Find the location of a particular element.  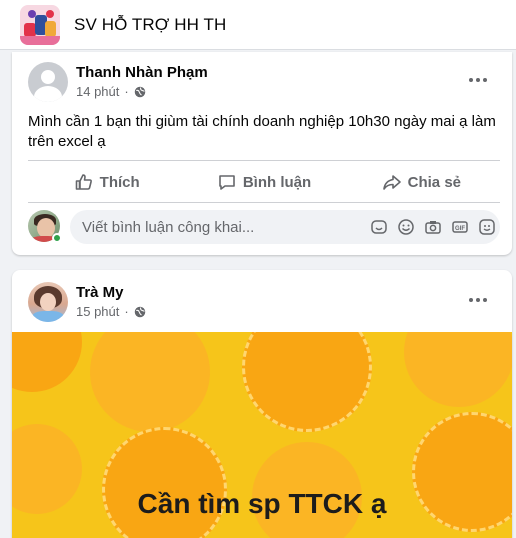

share-label: Chia sẻ is located at coordinates (434, 182).